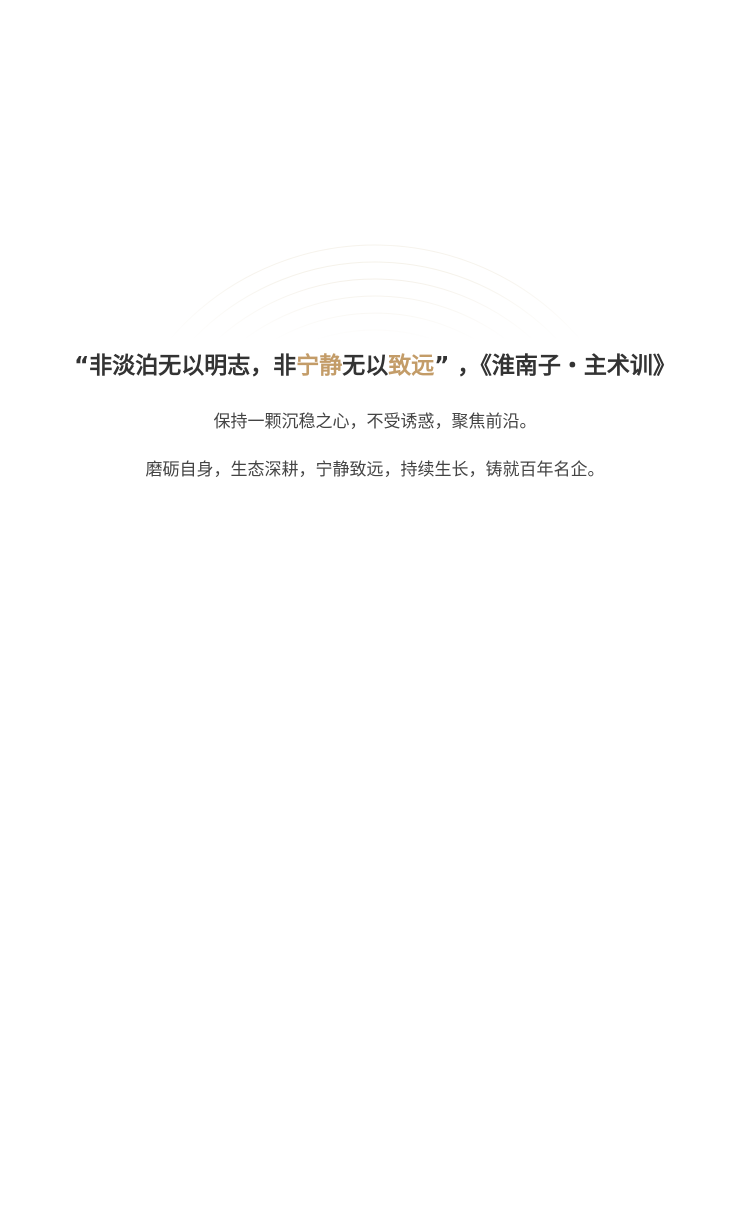  I want to click on close-quote-mark: ”, so click(442, 366).